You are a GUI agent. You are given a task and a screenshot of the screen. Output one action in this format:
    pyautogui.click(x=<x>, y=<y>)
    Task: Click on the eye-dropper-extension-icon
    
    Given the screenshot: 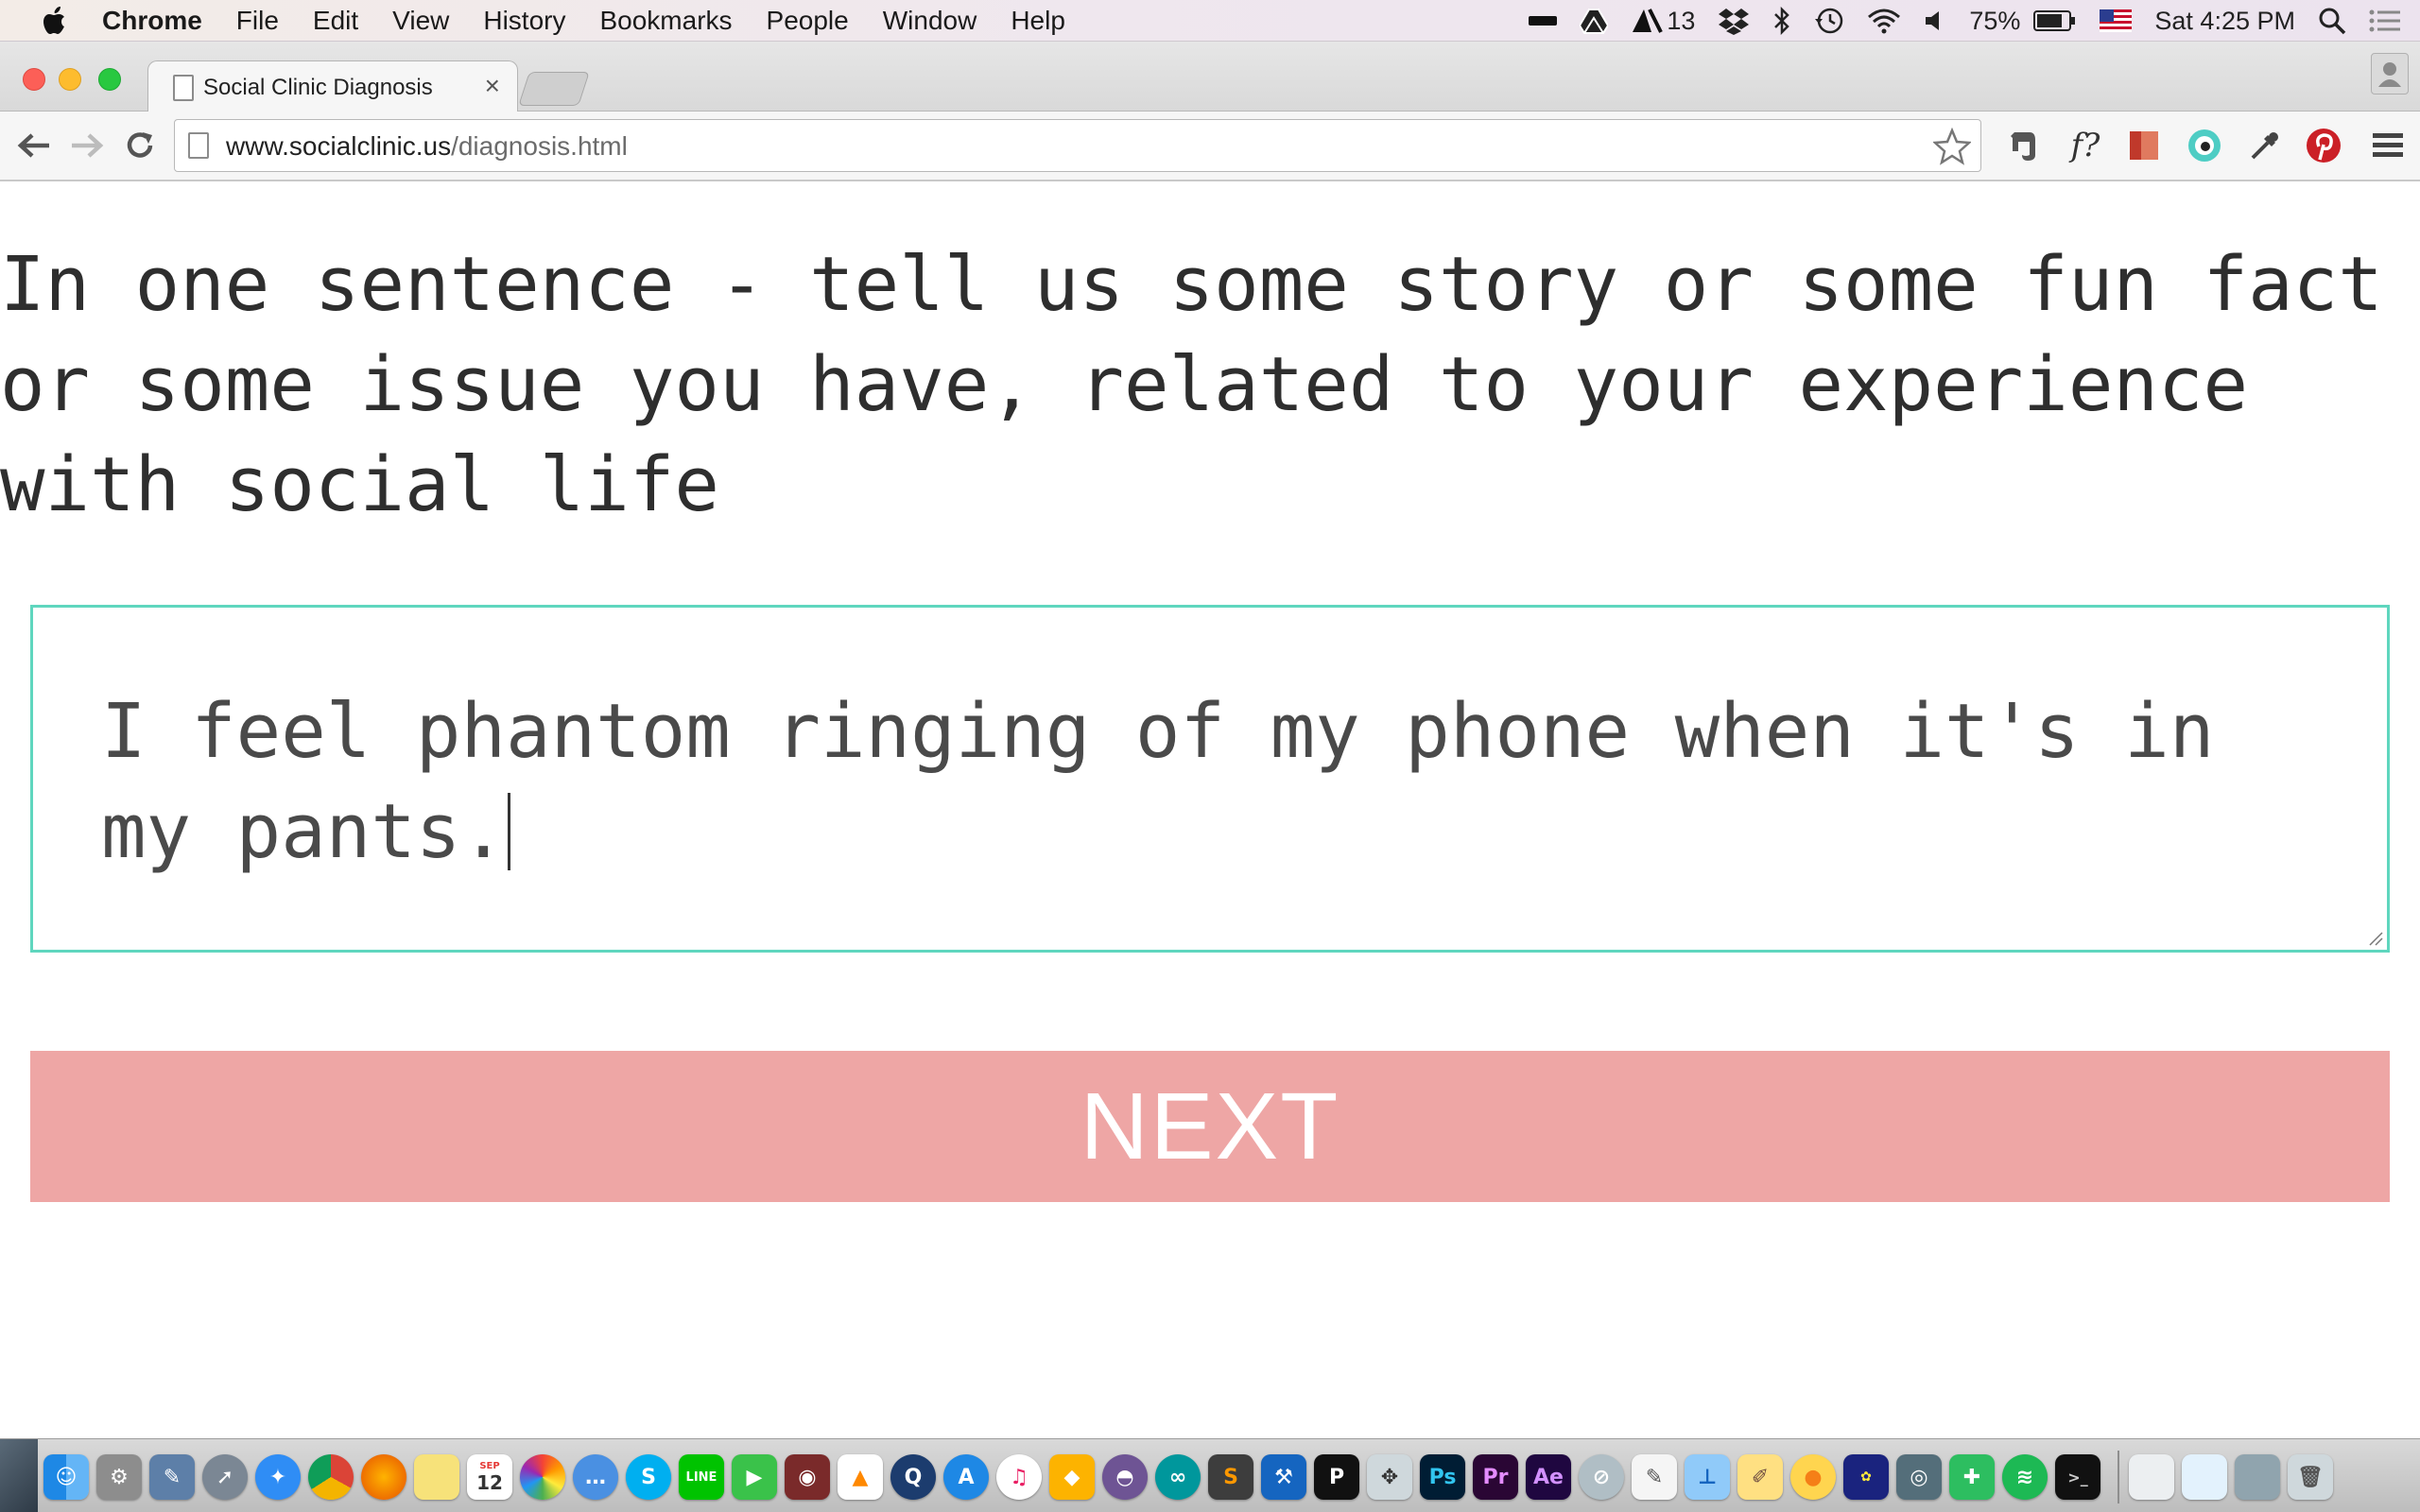 What is the action you would take?
    pyautogui.click(x=2204, y=145)
    